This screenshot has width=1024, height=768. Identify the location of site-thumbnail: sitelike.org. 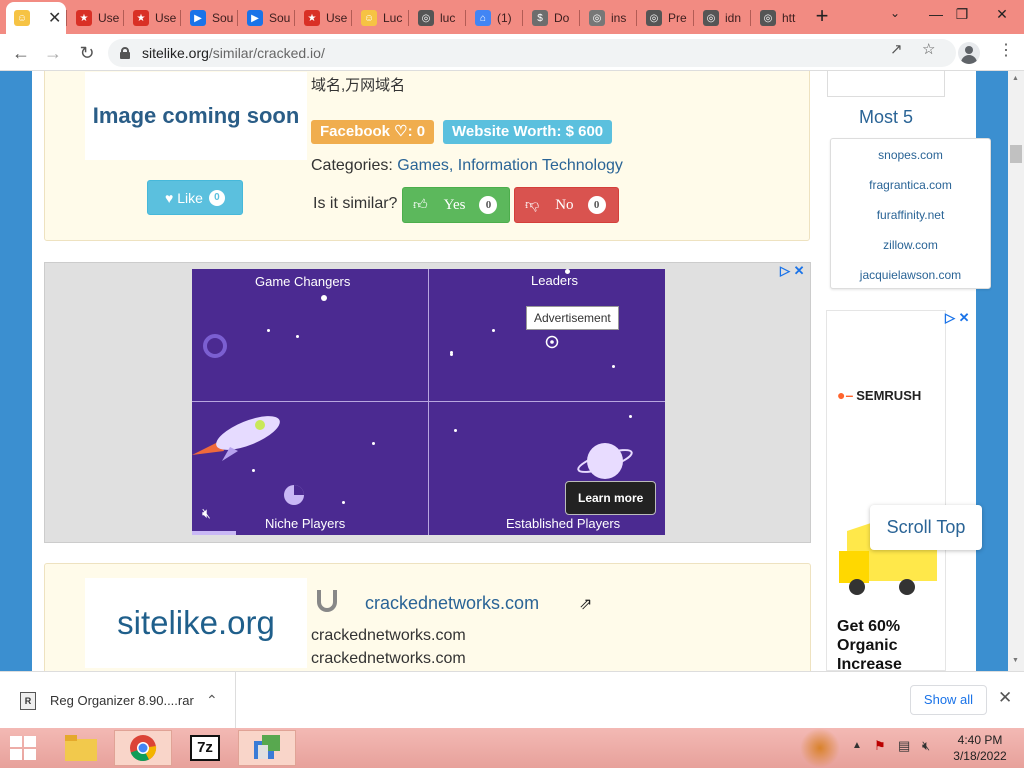
(196, 623).